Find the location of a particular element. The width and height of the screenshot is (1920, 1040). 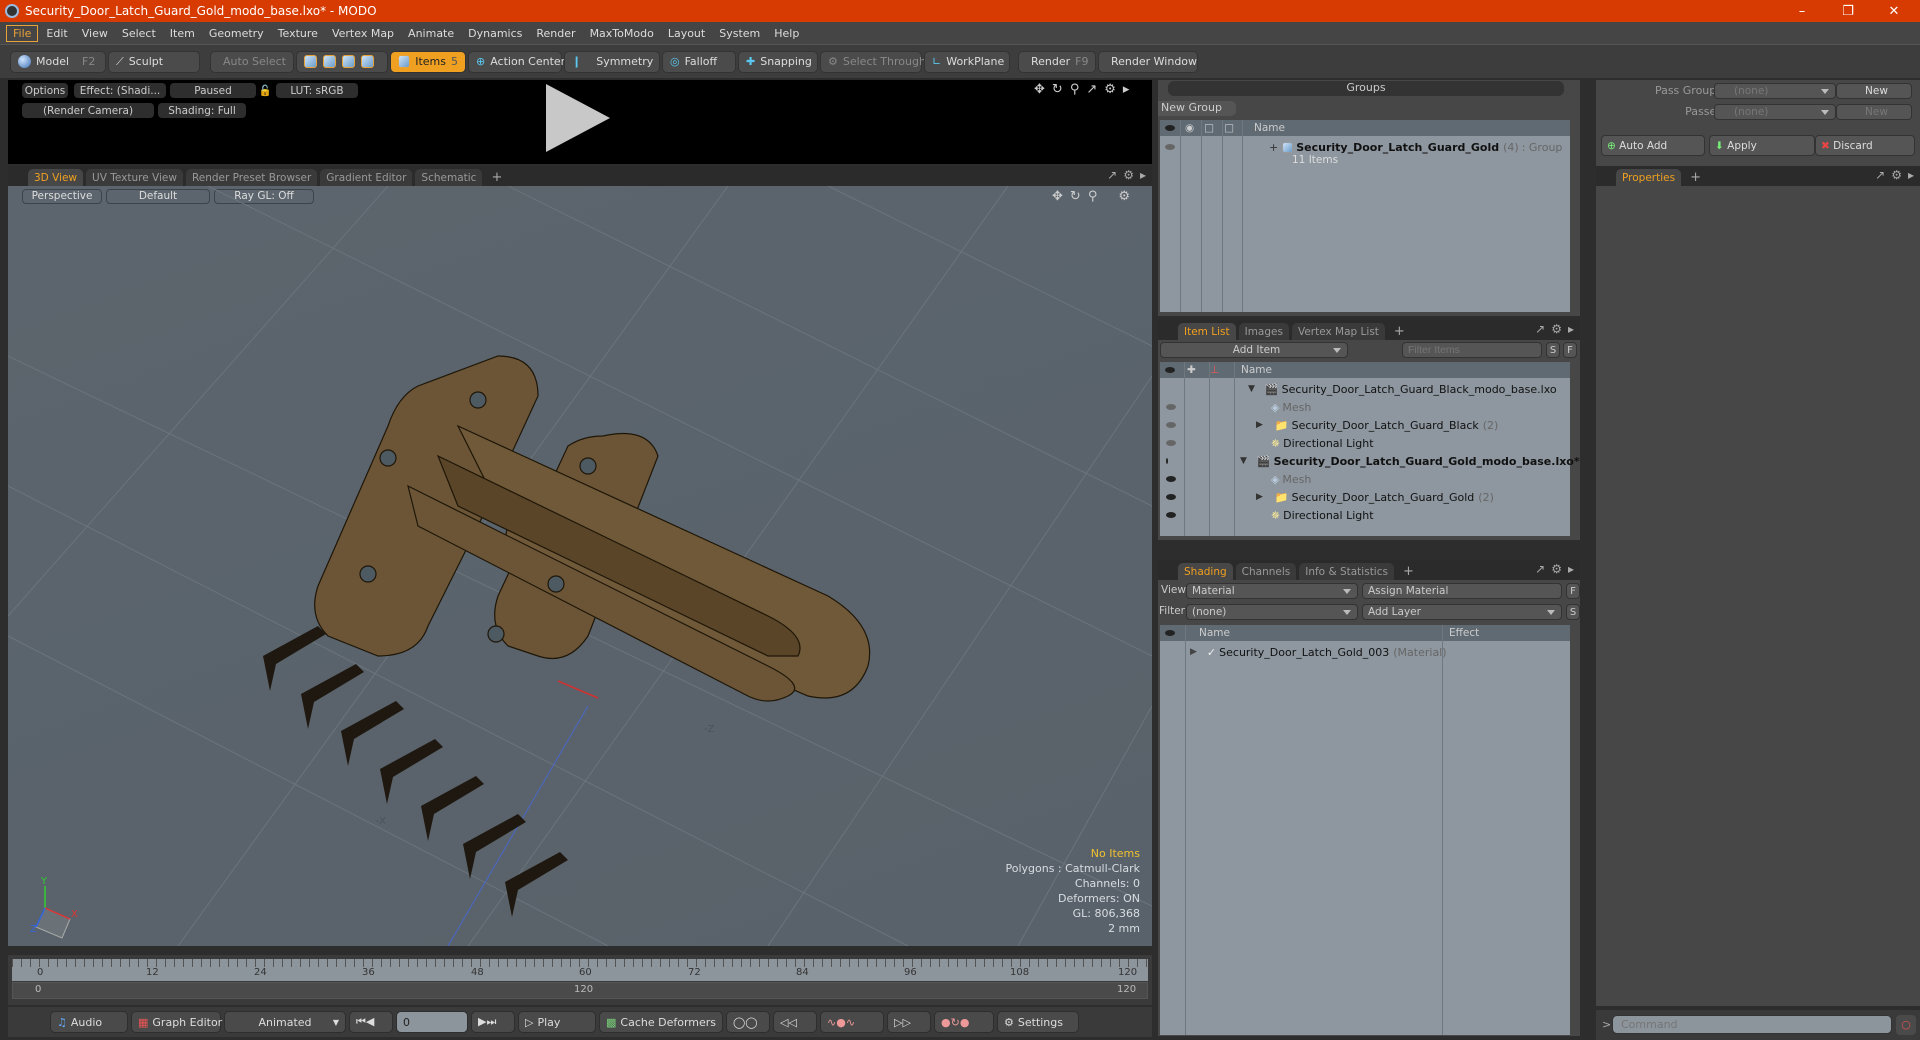

tab-channels: Channels is located at coordinates (1266, 571).